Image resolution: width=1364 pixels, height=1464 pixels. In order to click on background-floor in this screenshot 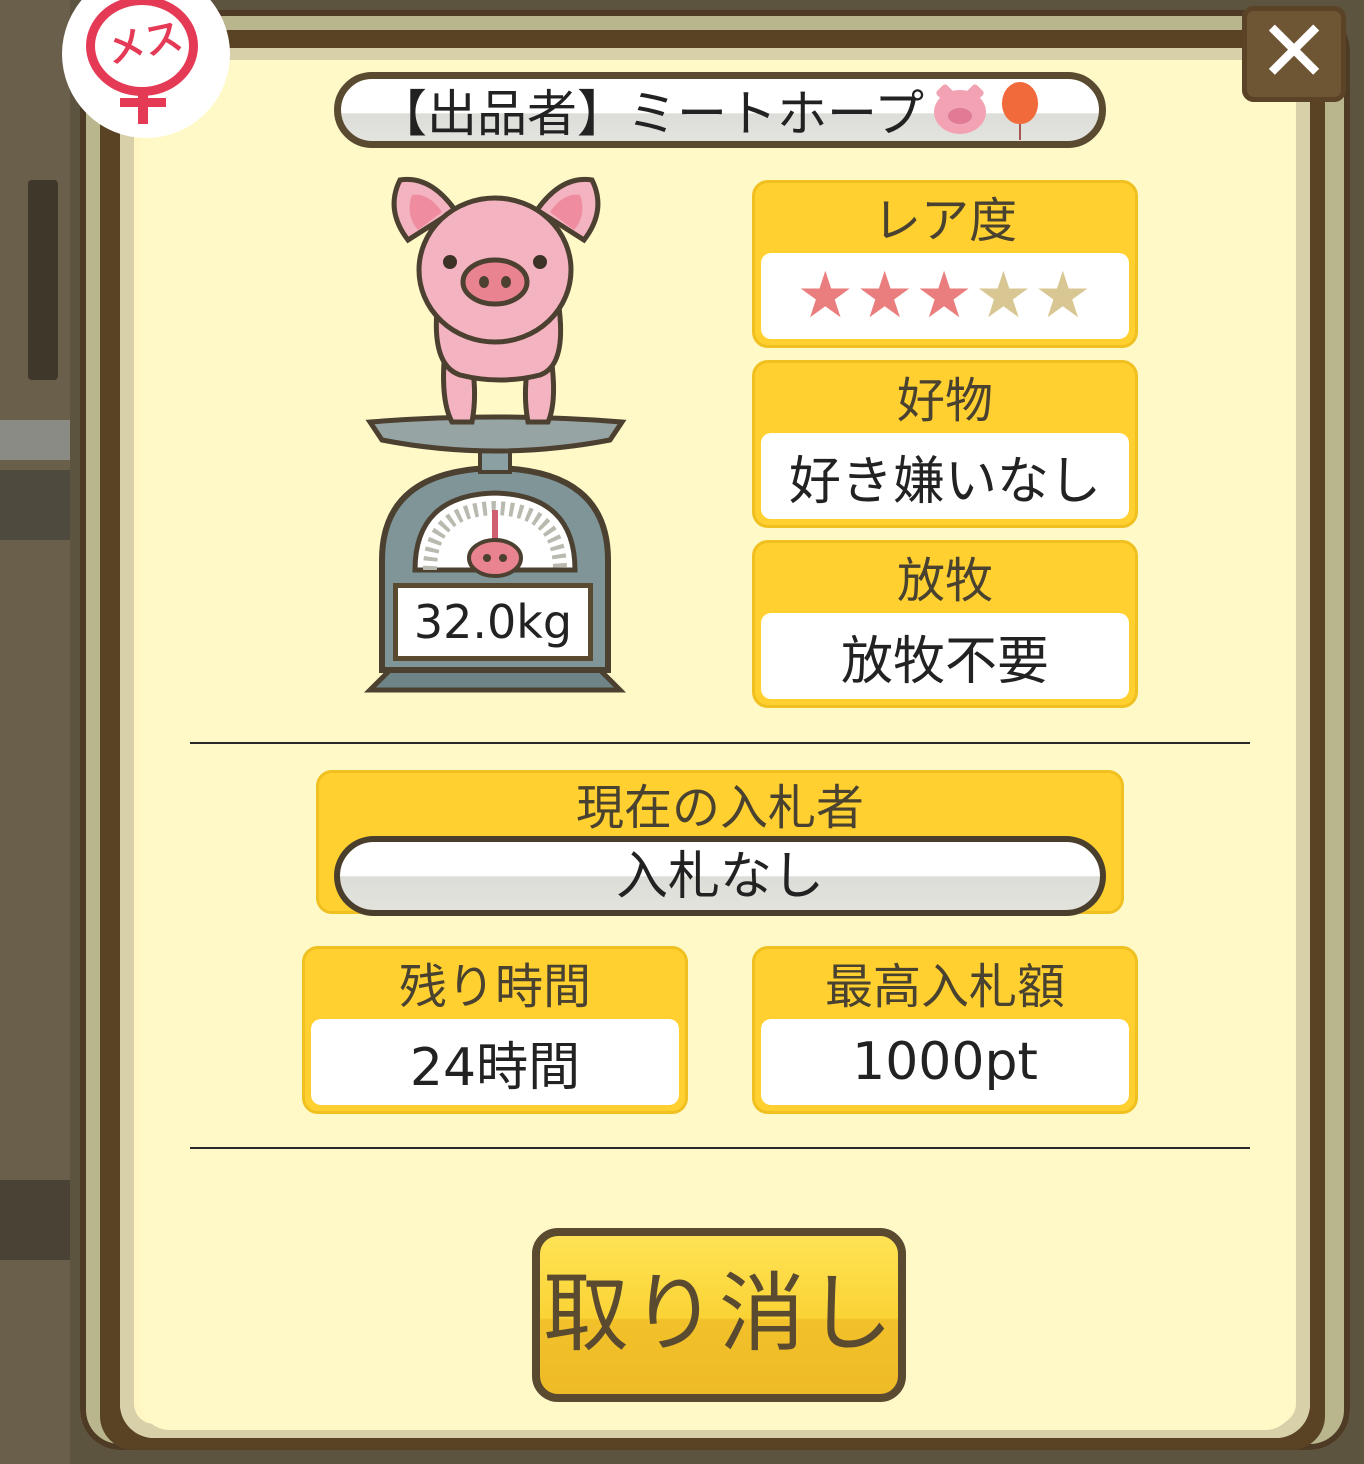, I will do `click(35, 1220)`.